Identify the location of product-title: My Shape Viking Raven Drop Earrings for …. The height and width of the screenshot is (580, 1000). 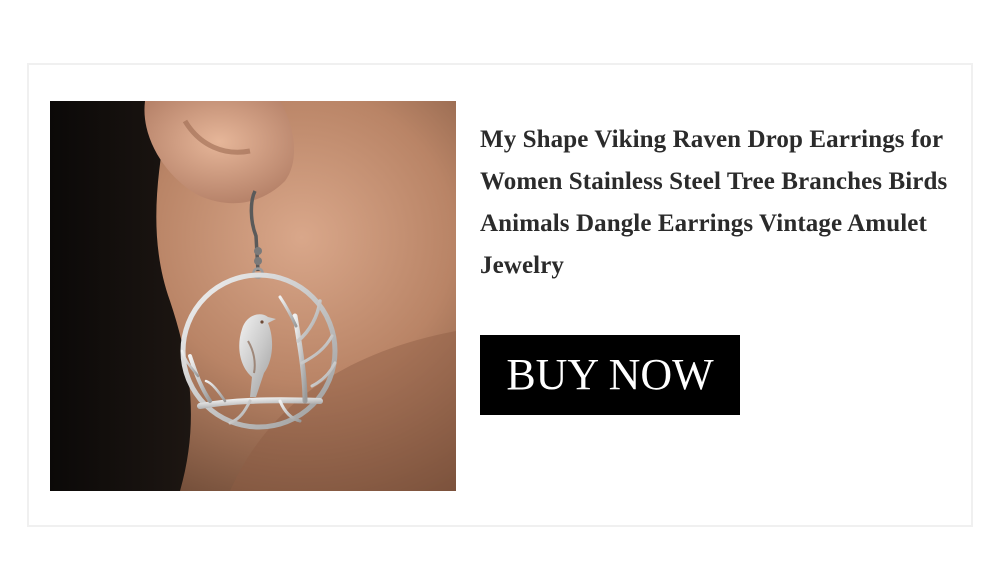
(714, 202).